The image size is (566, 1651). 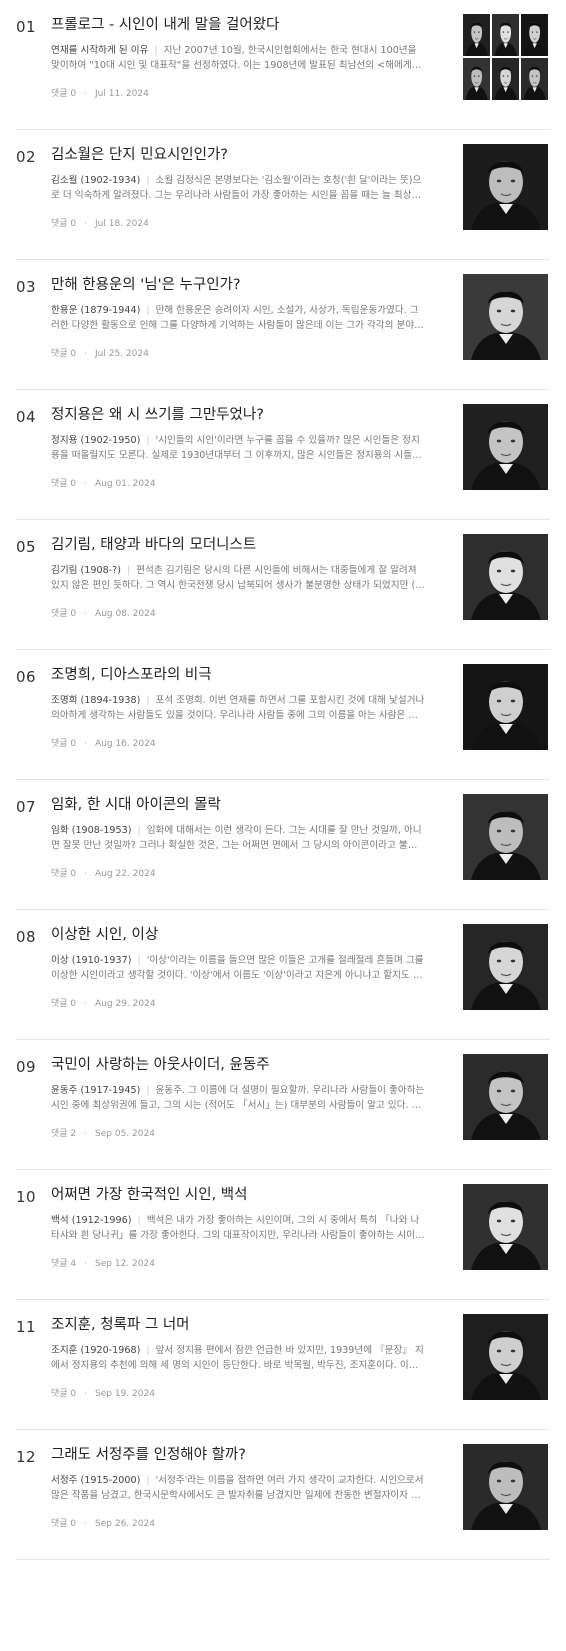 What do you see at coordinates (26, 677) in the screenshot?
I see `post-number: 06` at bounding box center [26, 677].